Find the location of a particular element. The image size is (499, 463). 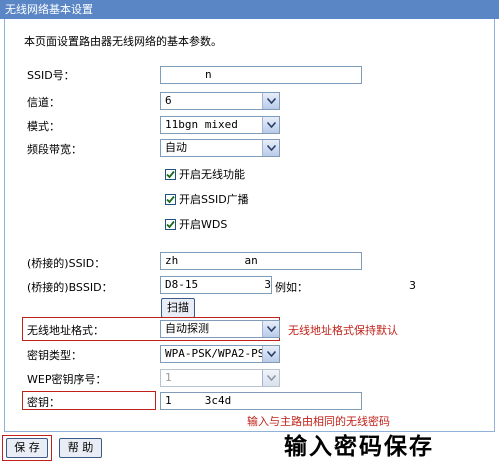

address-format-label: 无线地址格式： is located at coordinates (65, 330).